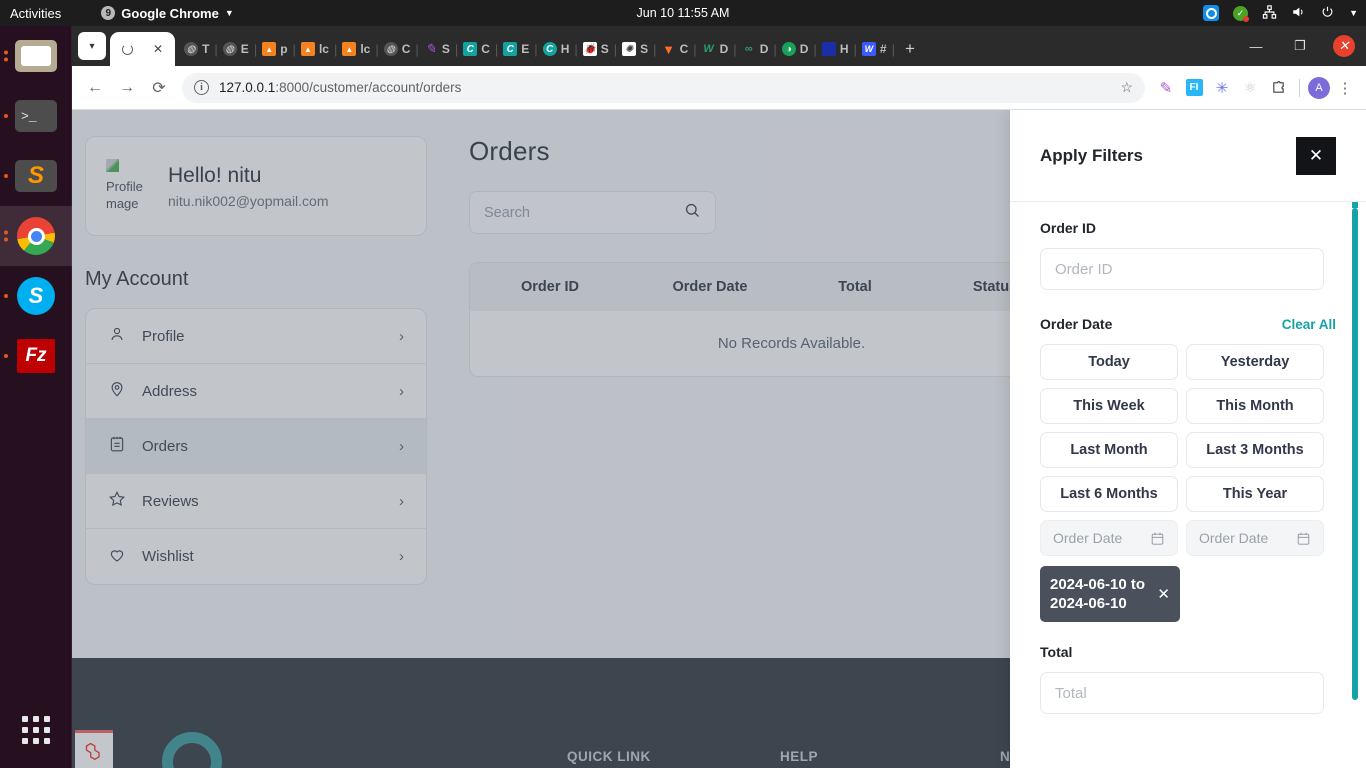 The image size is (1366, 768). What do you see at coordinates (675, 49) in the screenshot?
I see `tab-item: ▼ C` at bounding box center [675, 49].